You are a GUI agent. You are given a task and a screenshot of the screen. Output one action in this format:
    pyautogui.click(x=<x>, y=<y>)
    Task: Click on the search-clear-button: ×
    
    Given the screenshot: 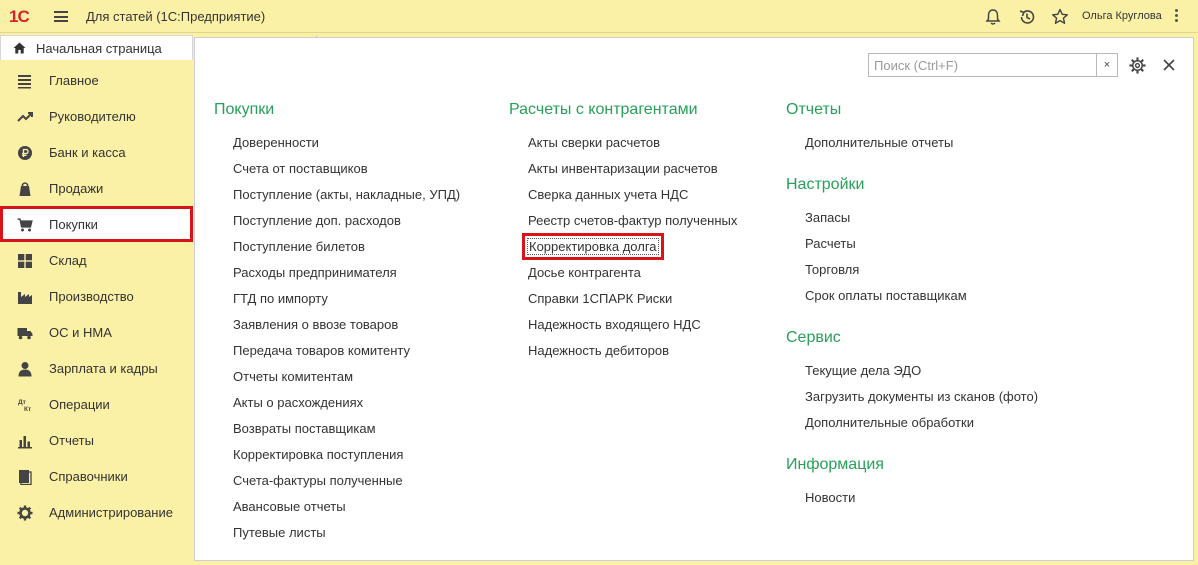 What is the action you would take?
    pyautogui.click(x=1107, y=65)
    